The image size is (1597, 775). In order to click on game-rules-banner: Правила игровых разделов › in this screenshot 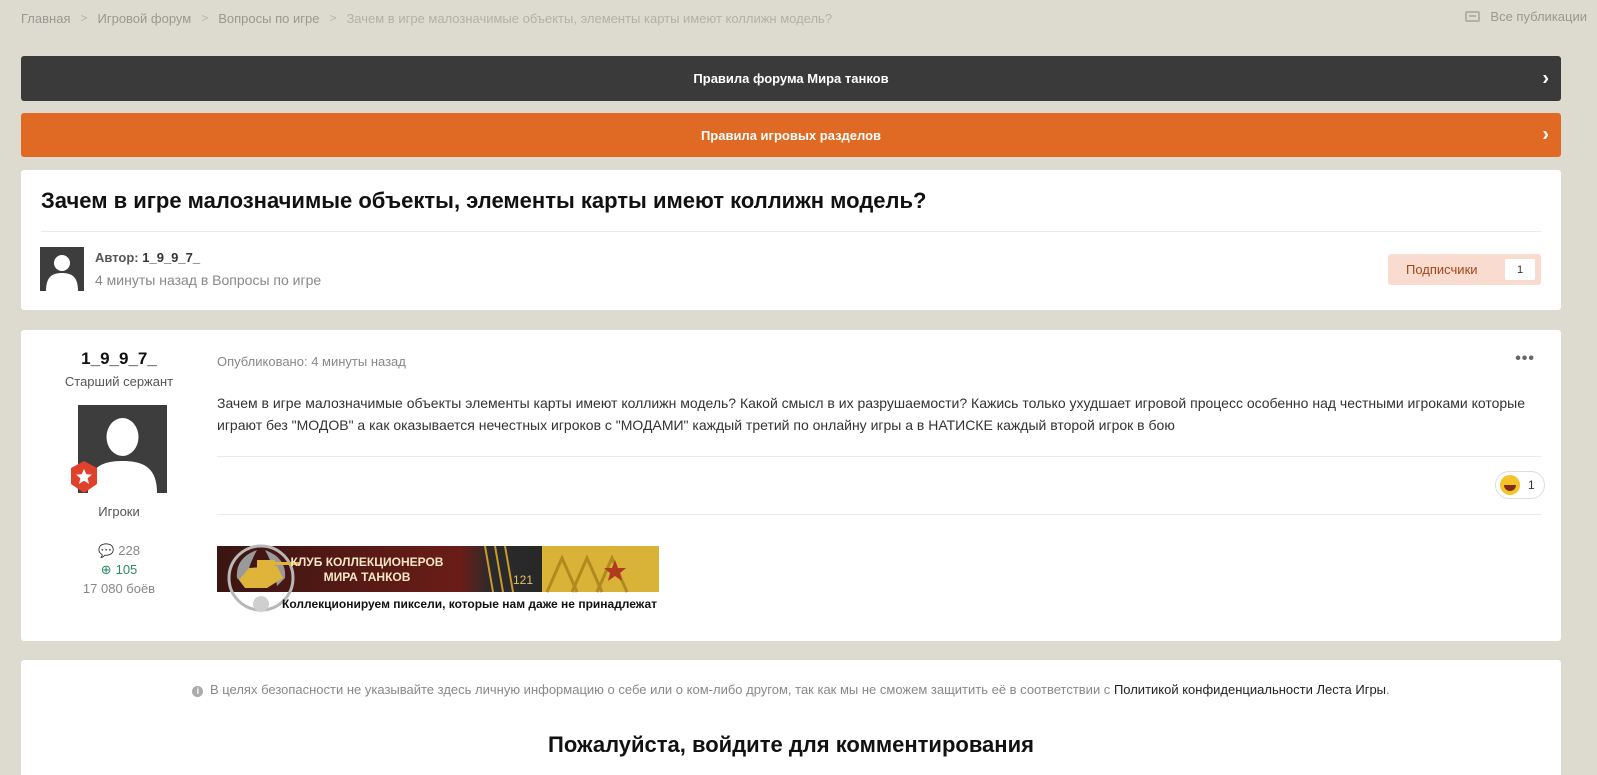, I will do `click(791, 135)`.